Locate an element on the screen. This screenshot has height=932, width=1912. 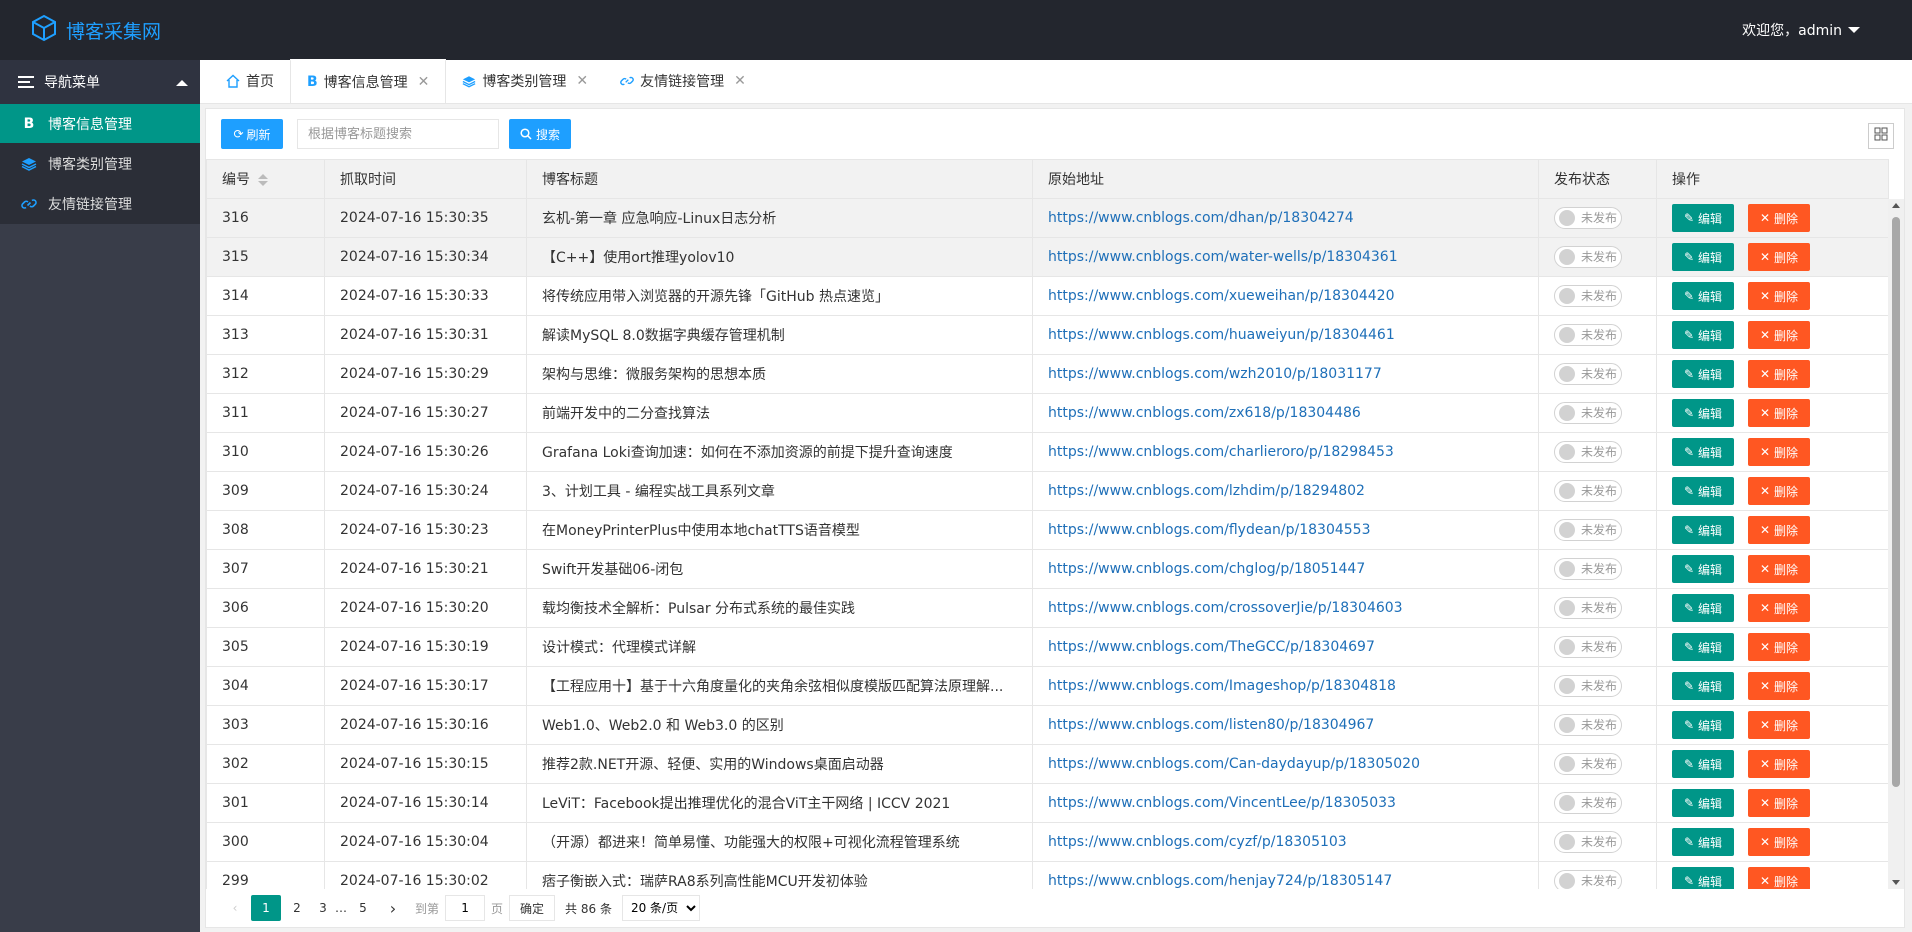
cell-url-link: https://www.cnblogs.com/zx618/p/18304486 is located at coordinates (1285, 413).